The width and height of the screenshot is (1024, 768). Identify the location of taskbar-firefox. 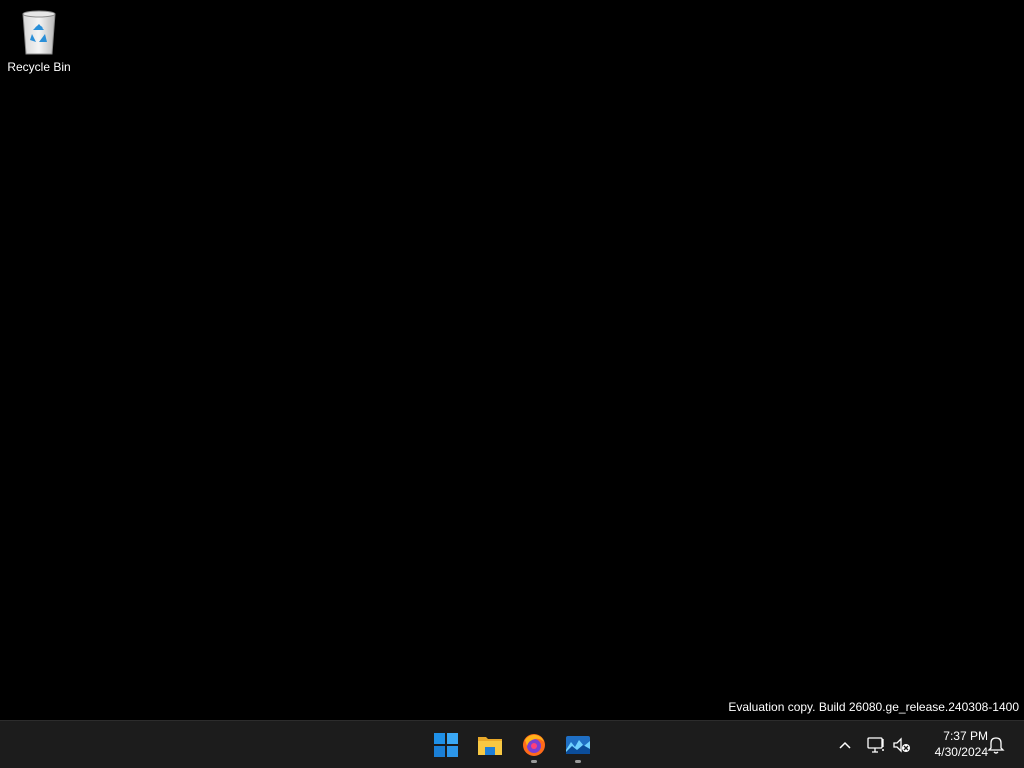
(534, 745).